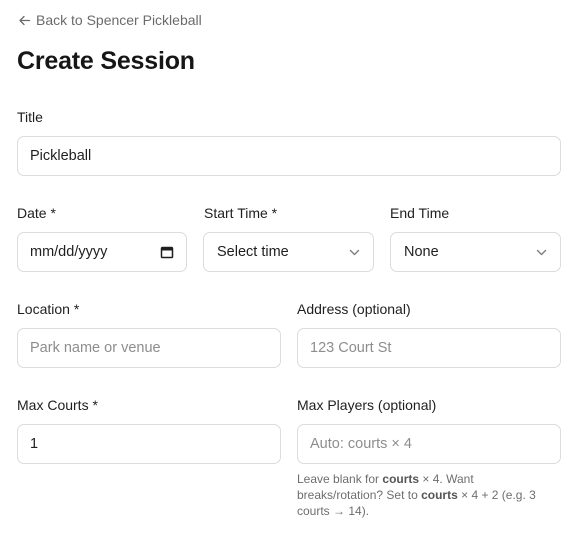 Image resolution: width=579 pixels, height=542 pixels. I want to click on max-courts-input, so click(149, 444).